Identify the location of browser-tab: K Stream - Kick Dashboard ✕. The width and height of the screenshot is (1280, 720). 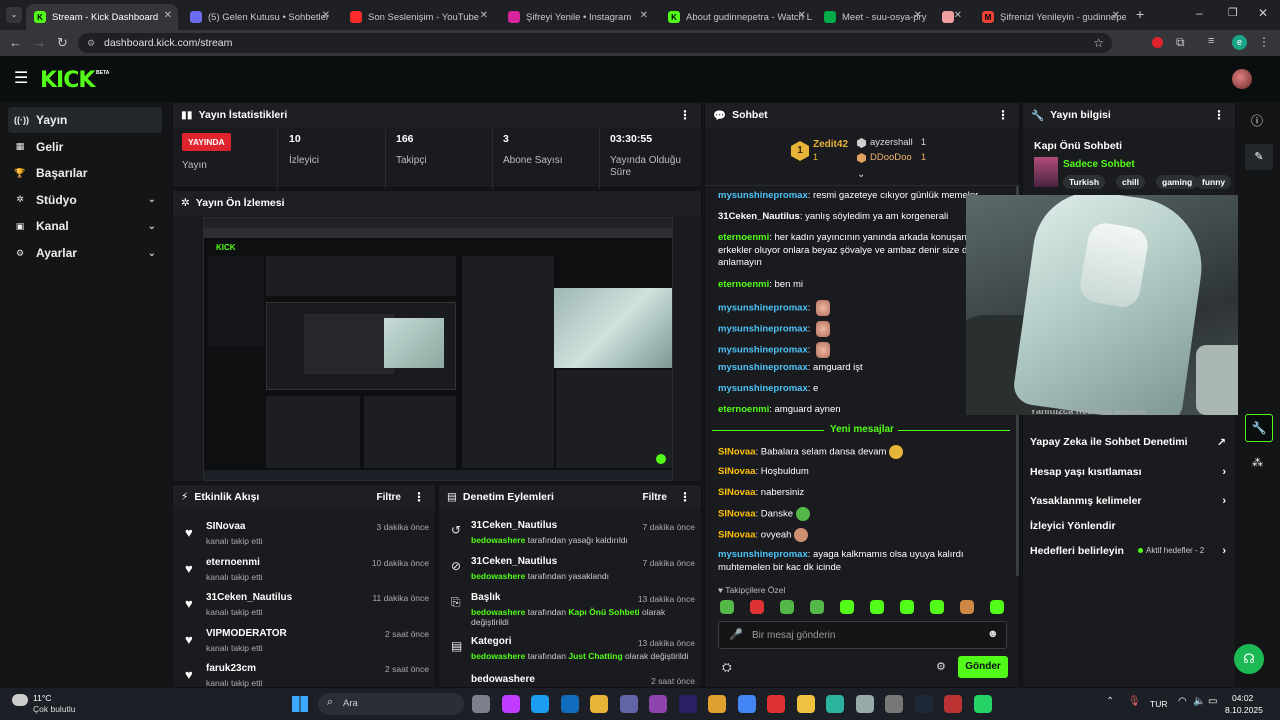
(102, 17).